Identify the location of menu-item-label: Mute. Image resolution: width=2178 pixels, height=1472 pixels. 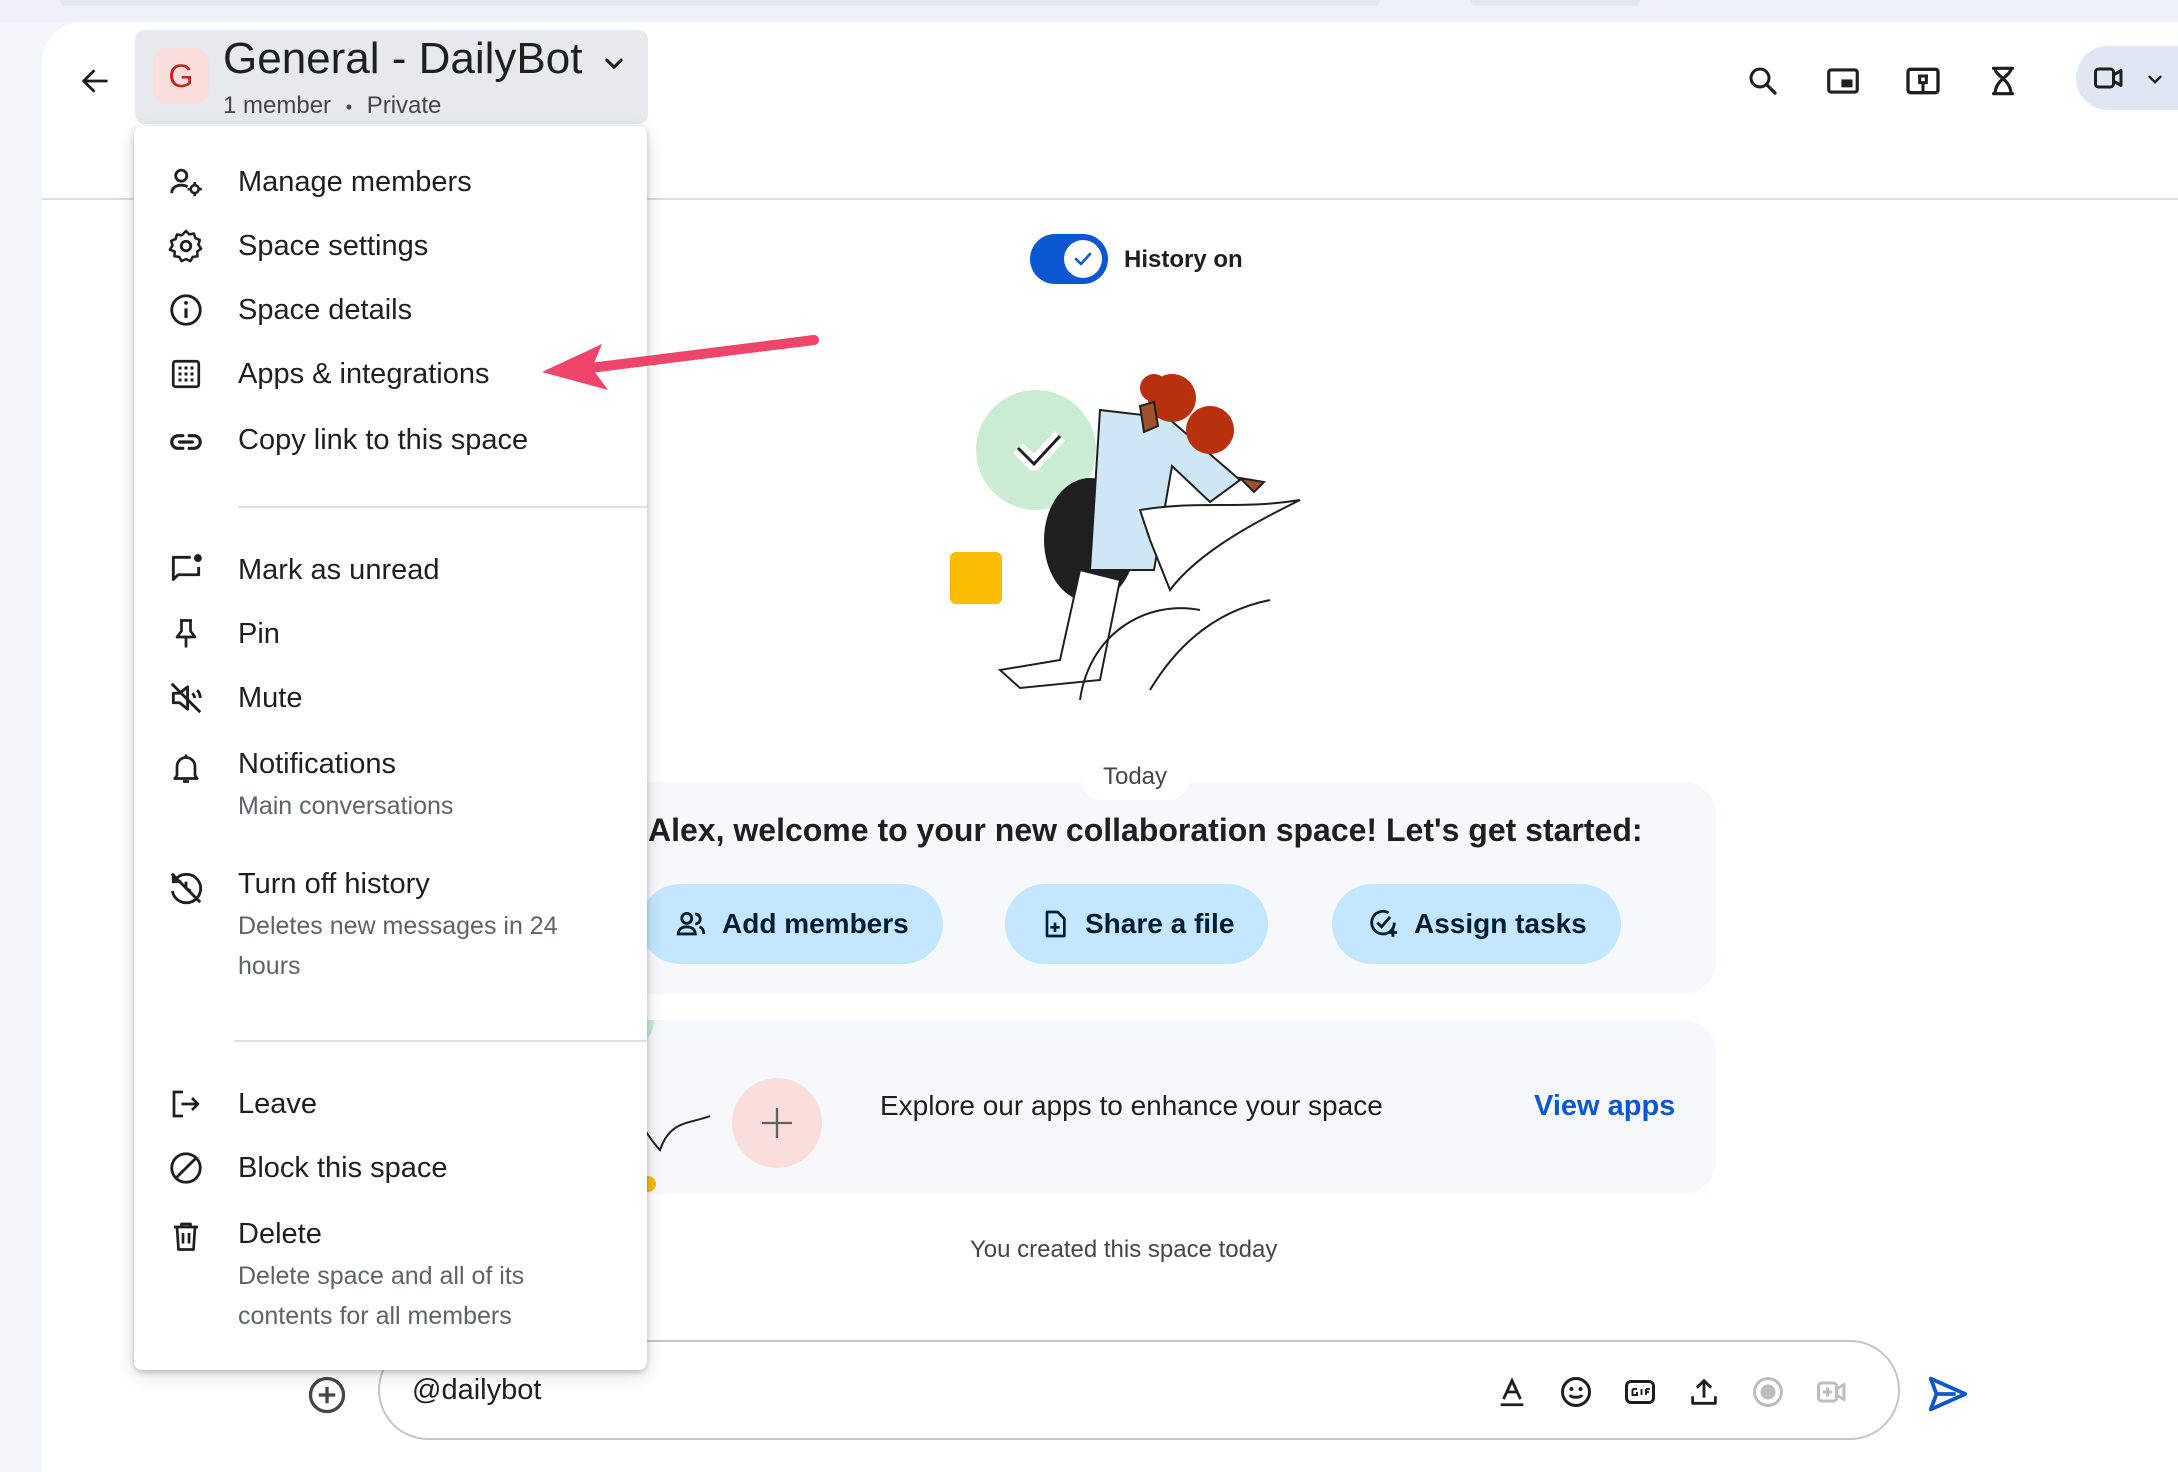
(270, 698).